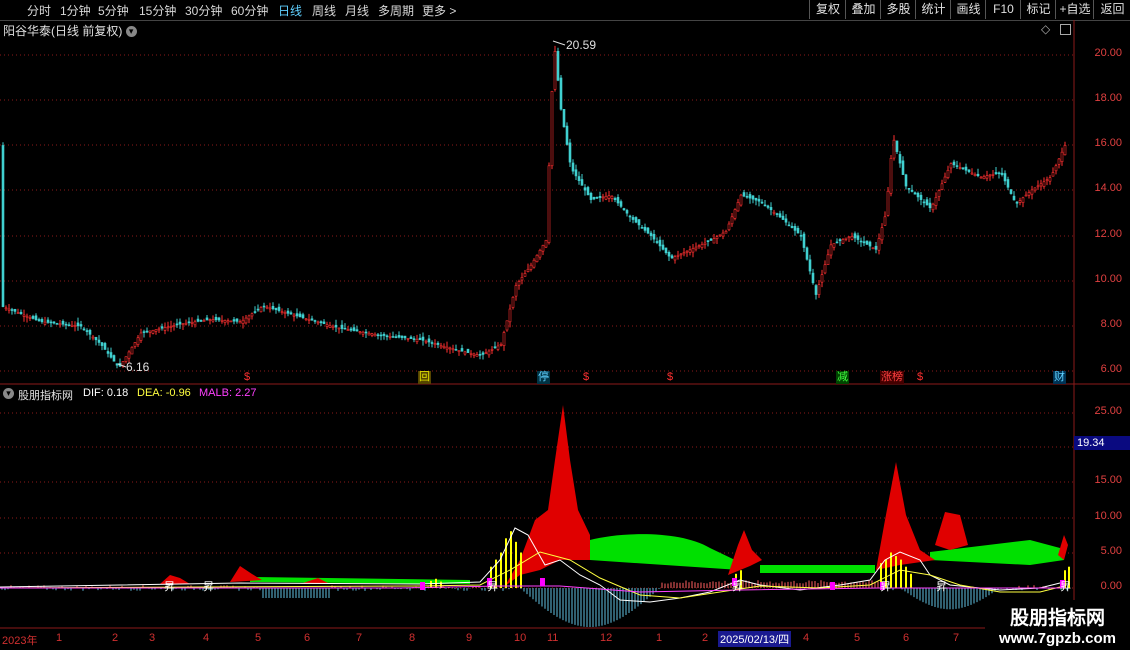 The height and width of the screenshot is (650, 1130). Describe the element at coordinates (45, 395) in the screenshot. I see `indicator-name: 股朋指标网` at that location.